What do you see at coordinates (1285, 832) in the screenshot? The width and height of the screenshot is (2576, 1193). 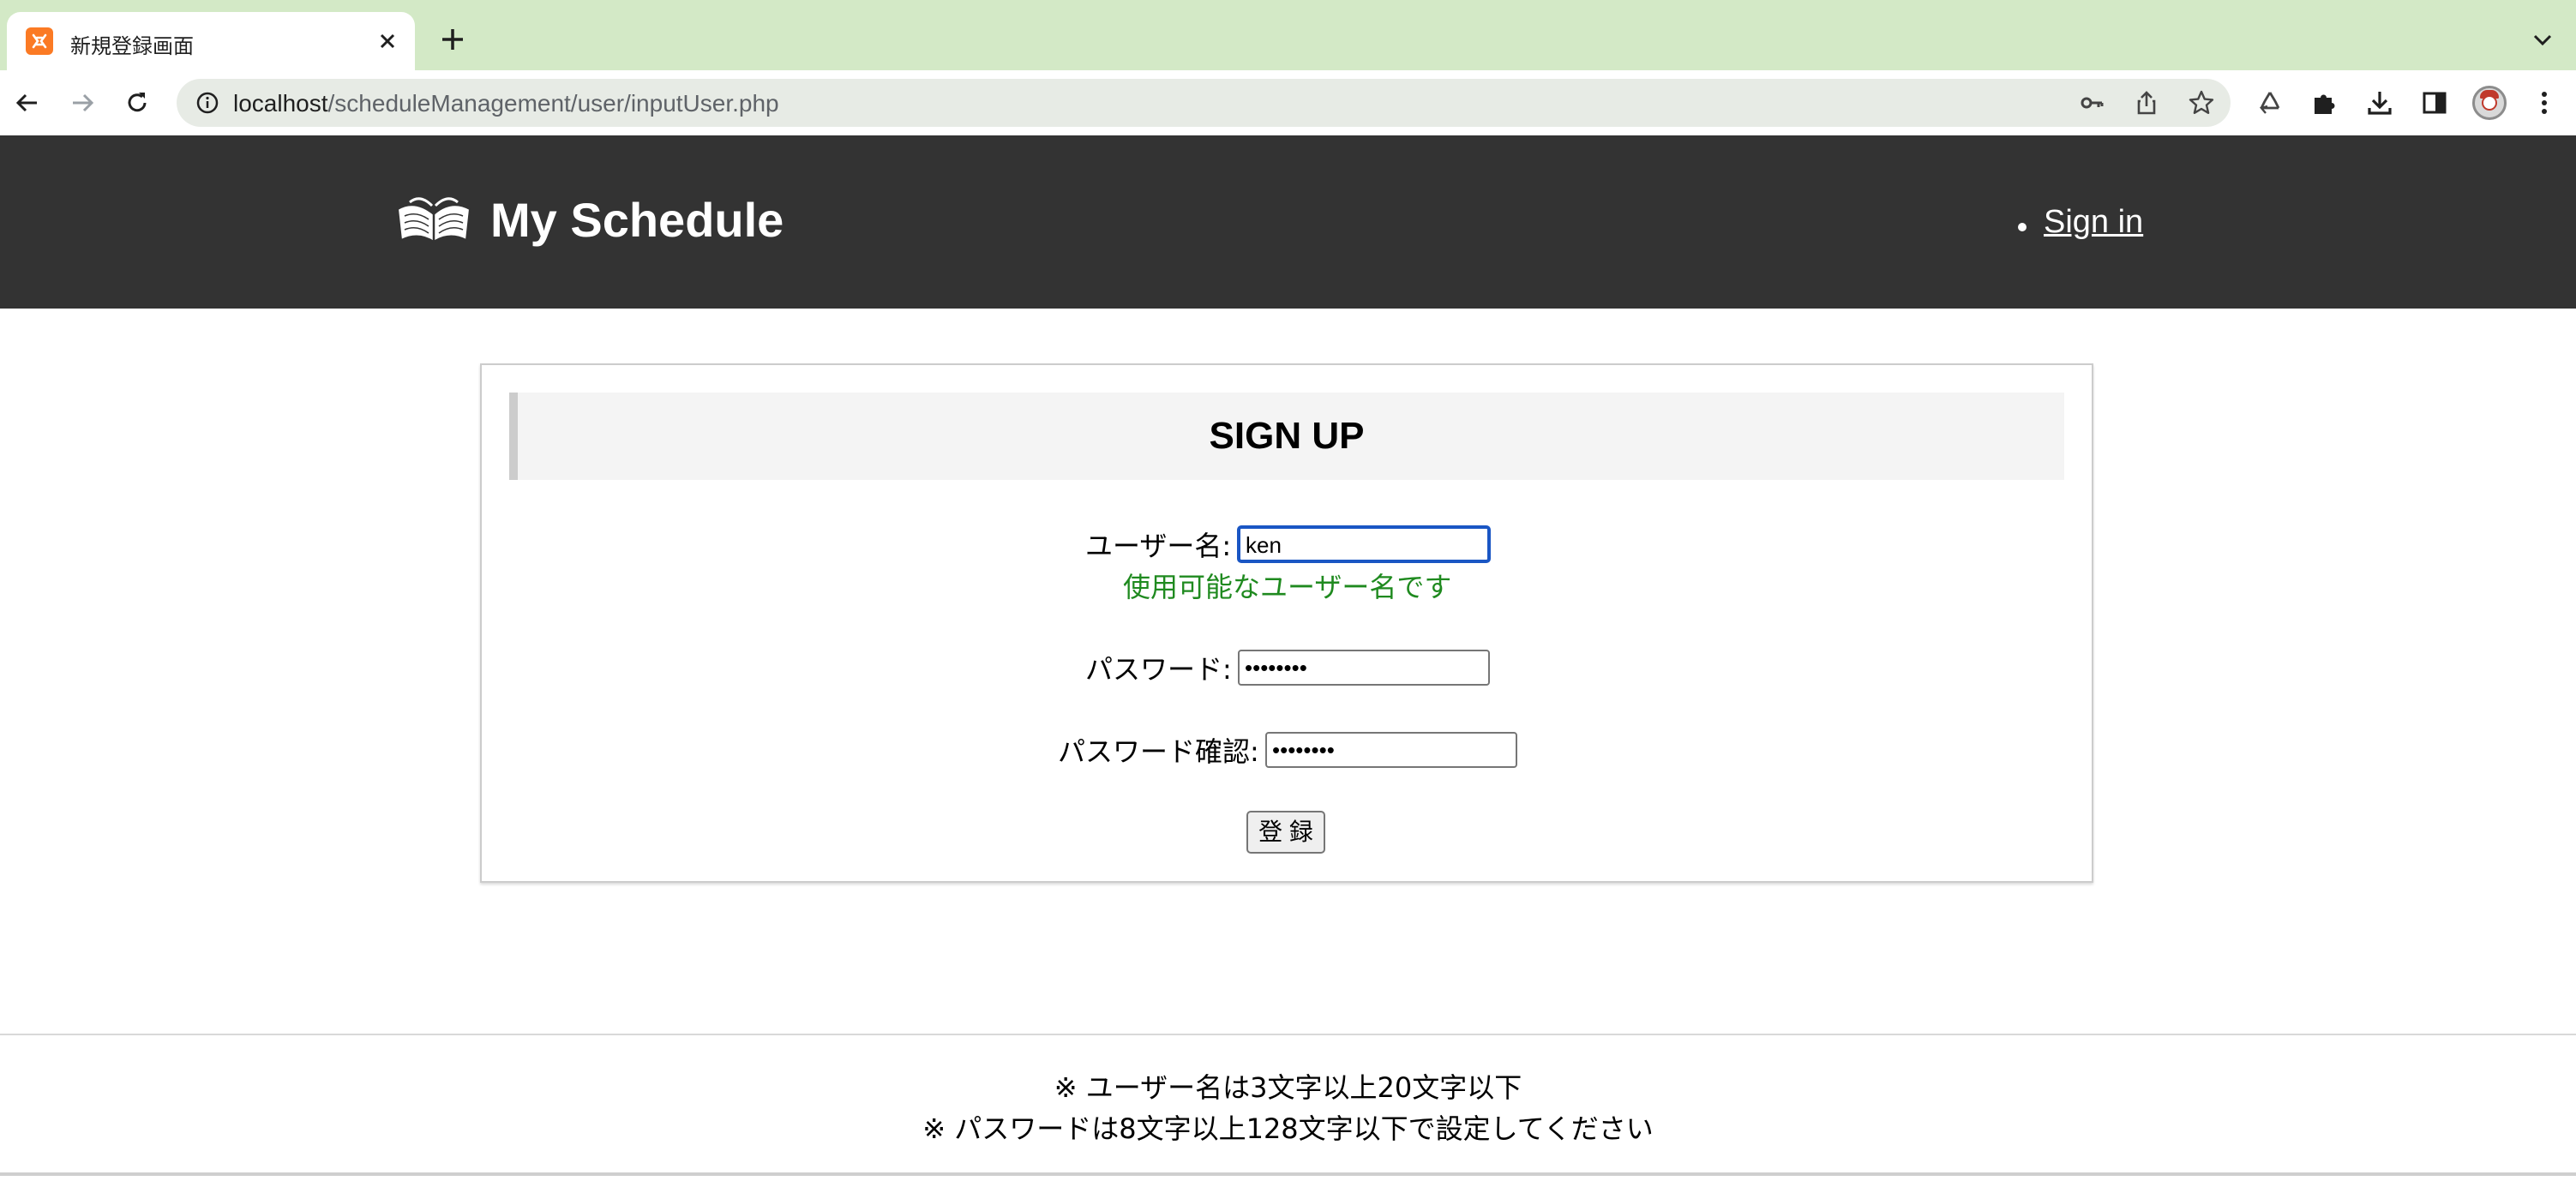 I see `register-button: 登 録` at bounding box center [1285, 832].